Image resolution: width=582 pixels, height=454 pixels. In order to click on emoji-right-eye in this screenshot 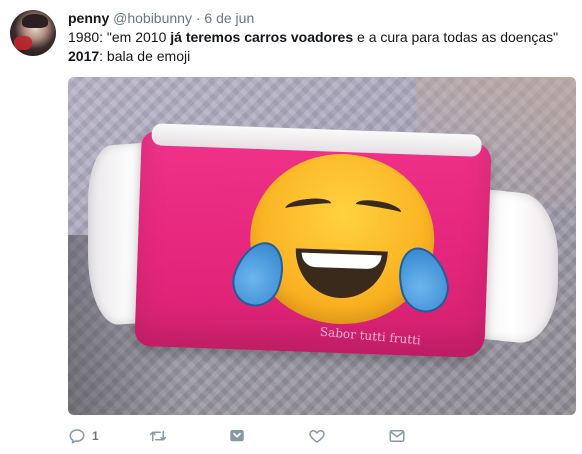, I will do `click(378, 208)`.